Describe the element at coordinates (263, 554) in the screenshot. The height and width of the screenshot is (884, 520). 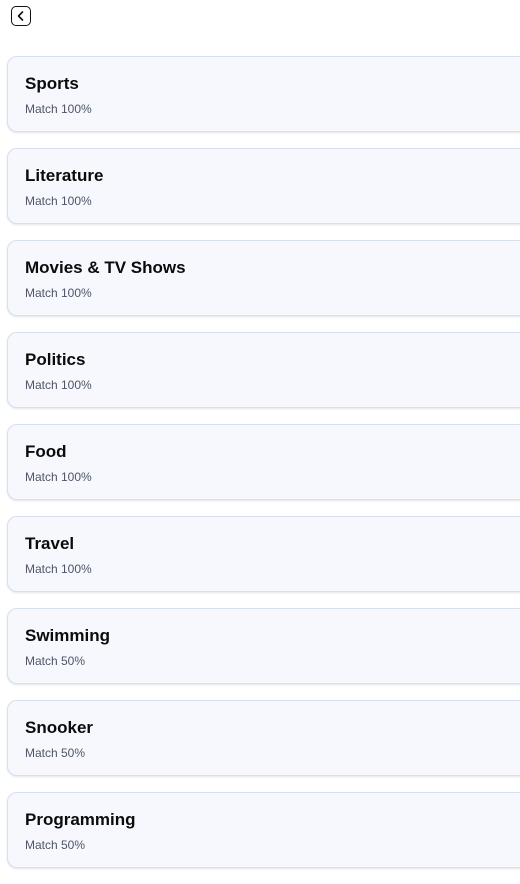
I see `list-item: Travel Match 100%` at that location.